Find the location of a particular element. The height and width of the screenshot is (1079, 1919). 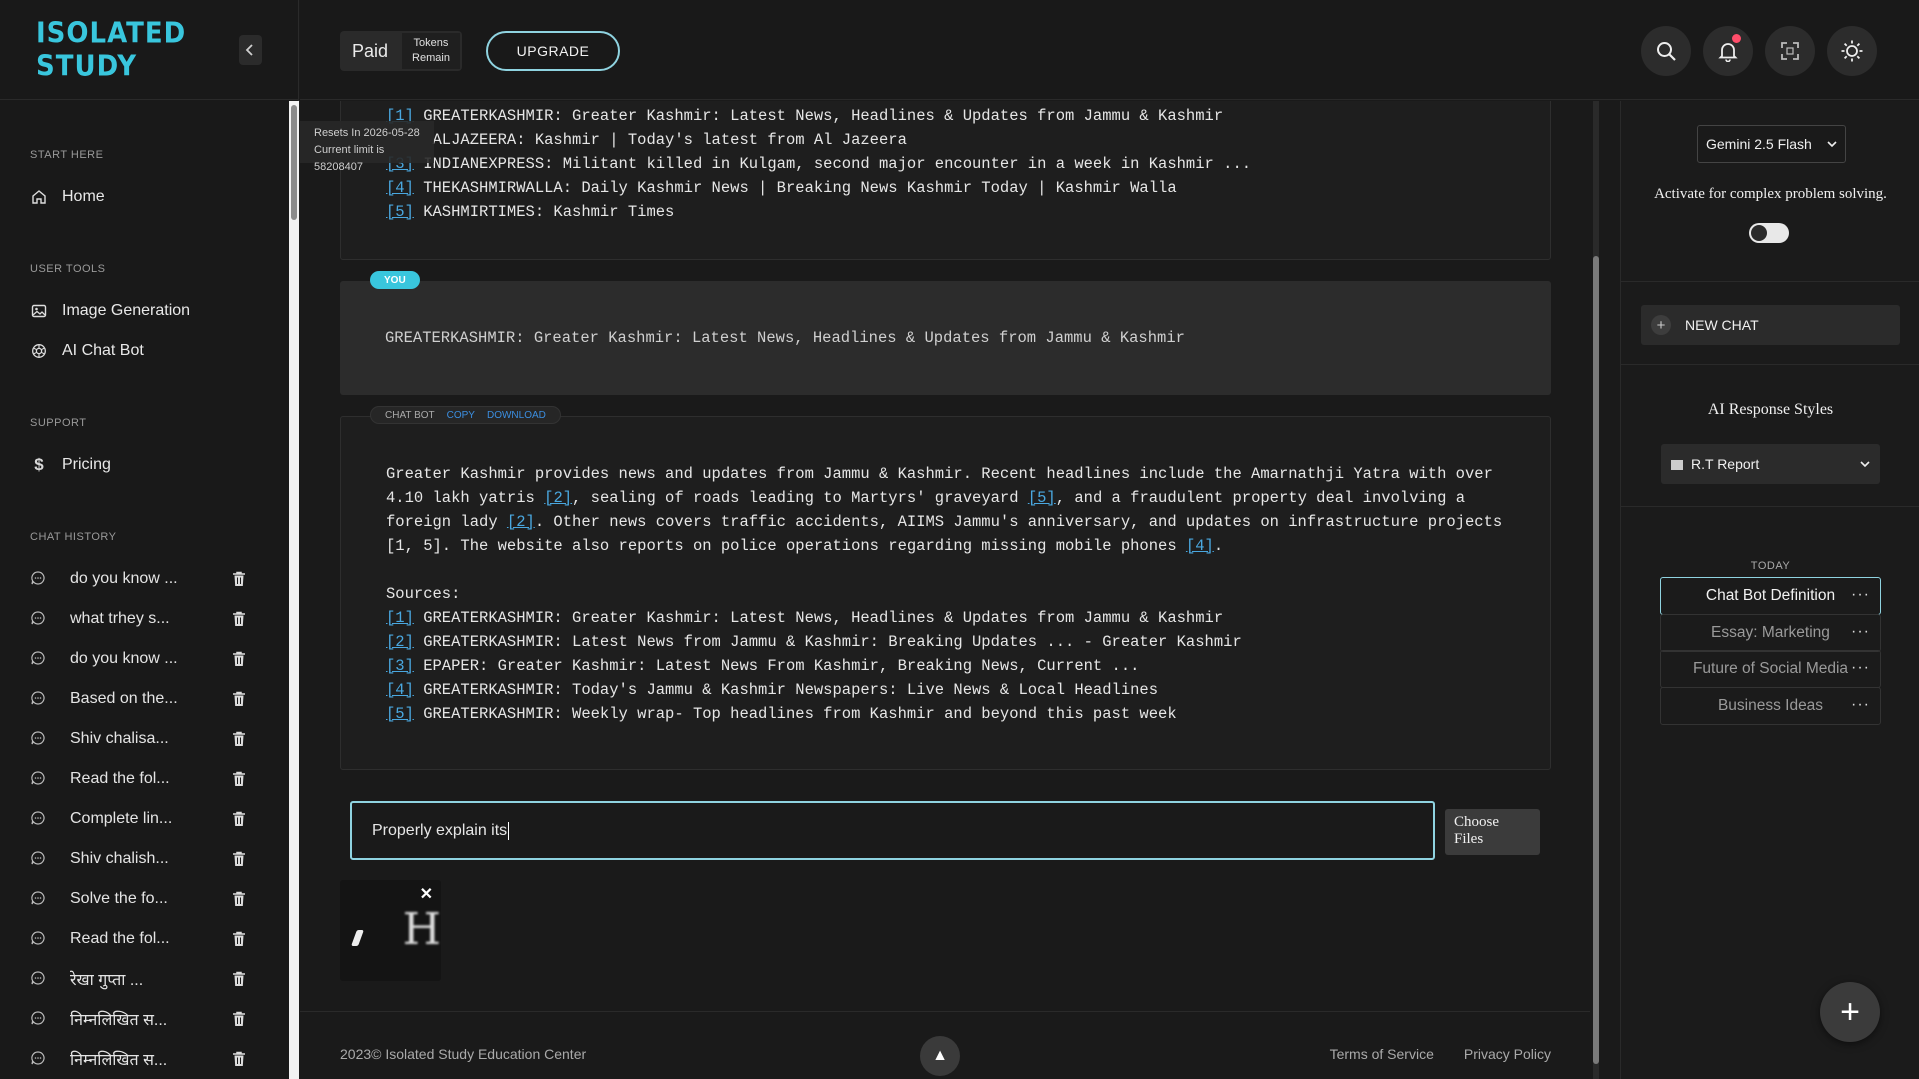

section-title-start: START HERE is located at coordinates (67, 155).